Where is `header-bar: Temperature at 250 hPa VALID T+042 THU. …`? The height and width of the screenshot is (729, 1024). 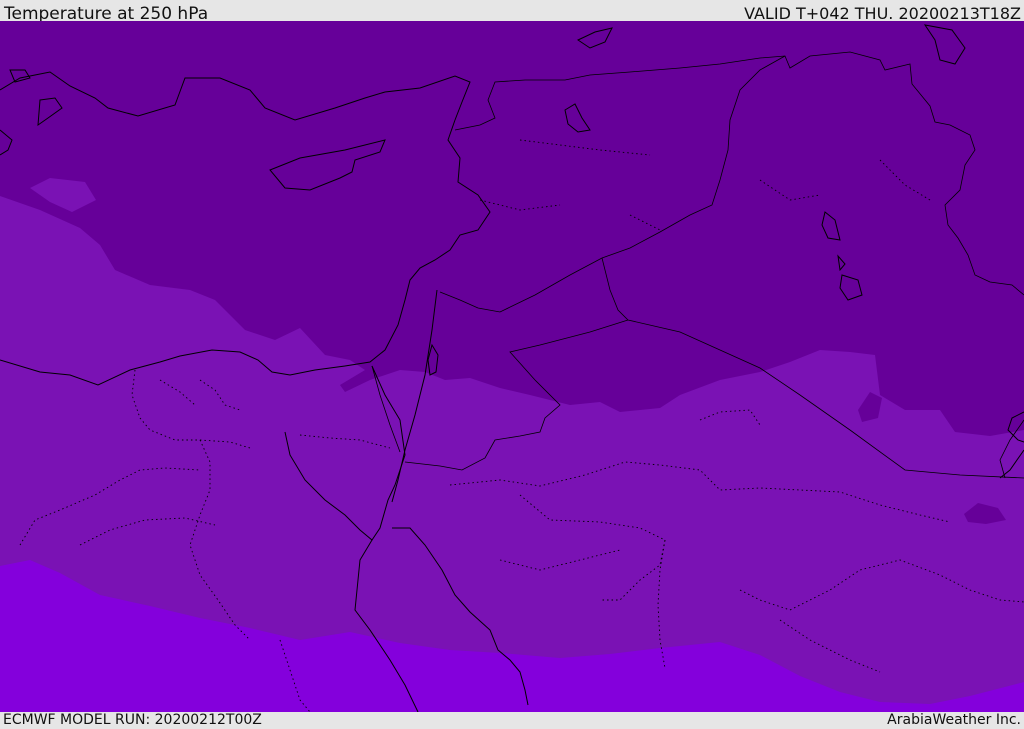 header-bar: Temperature at 250 hPa VALID T+042 THU. … is located at coordinates (512, 12).